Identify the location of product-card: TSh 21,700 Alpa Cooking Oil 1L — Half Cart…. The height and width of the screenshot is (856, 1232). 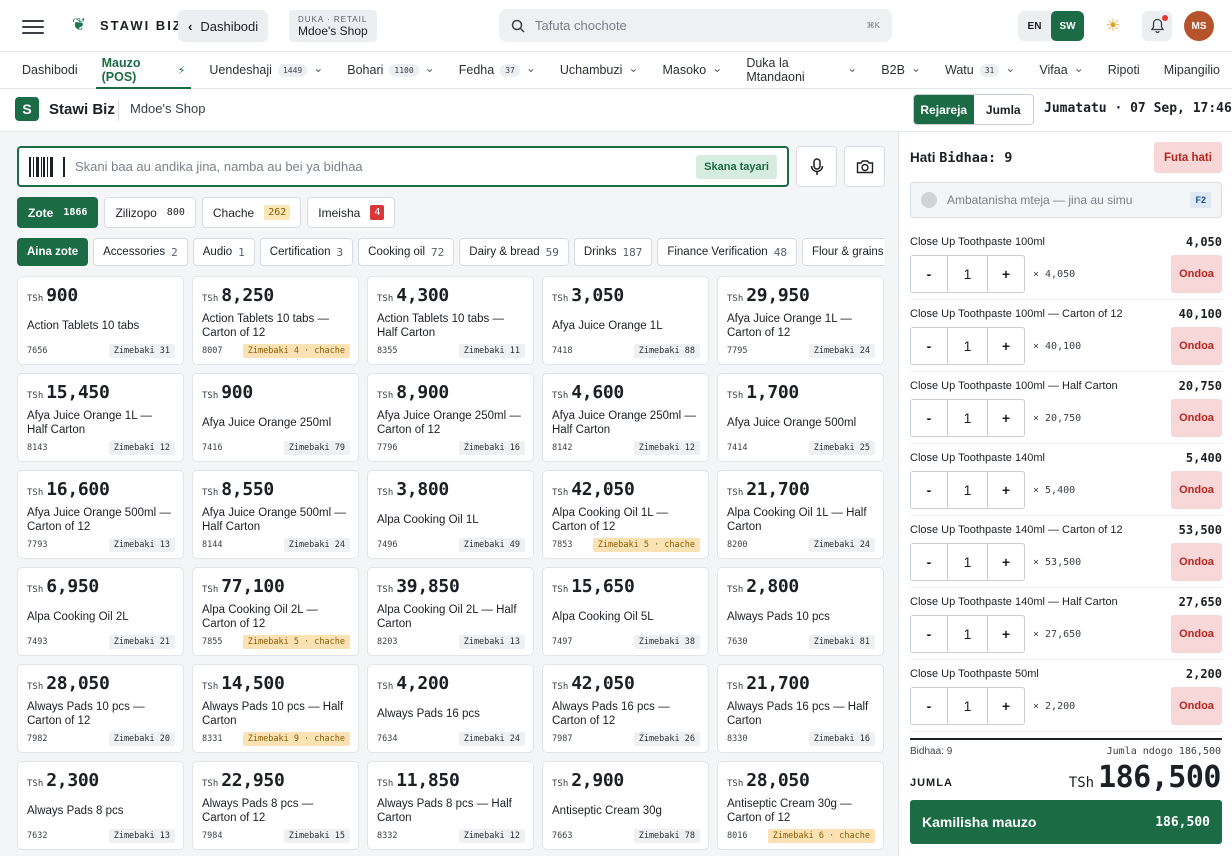
(800, 514).